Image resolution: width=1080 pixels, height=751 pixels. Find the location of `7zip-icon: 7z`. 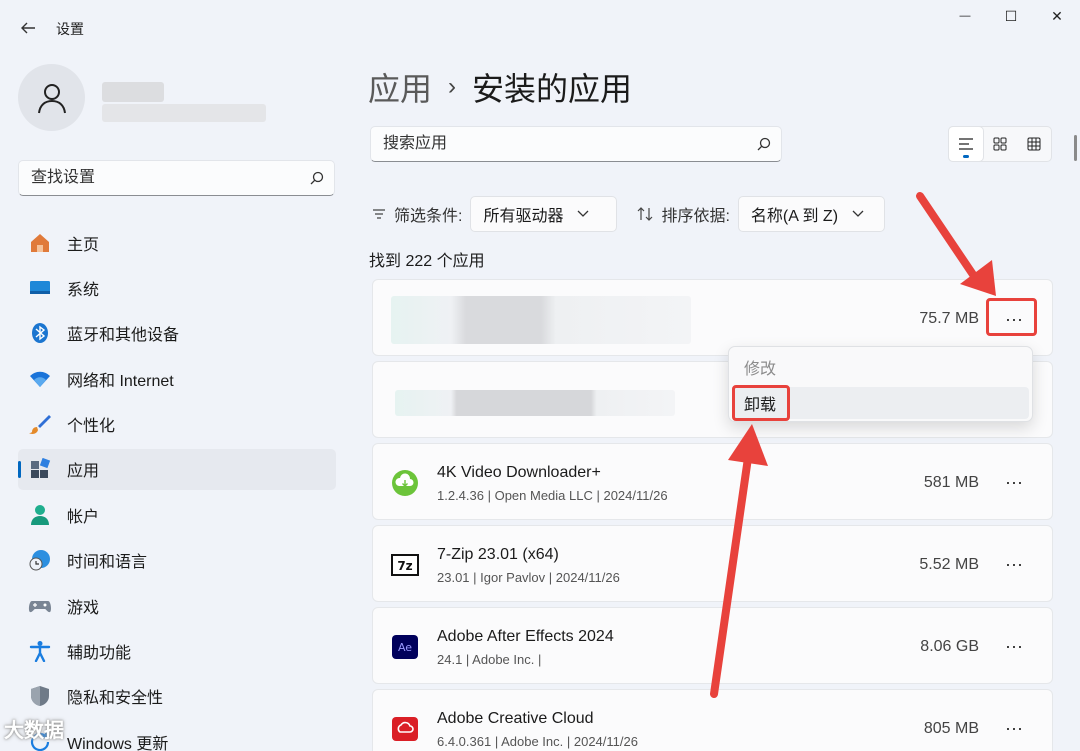

7zip-icon: 7z is located at coordinates (405, 565).